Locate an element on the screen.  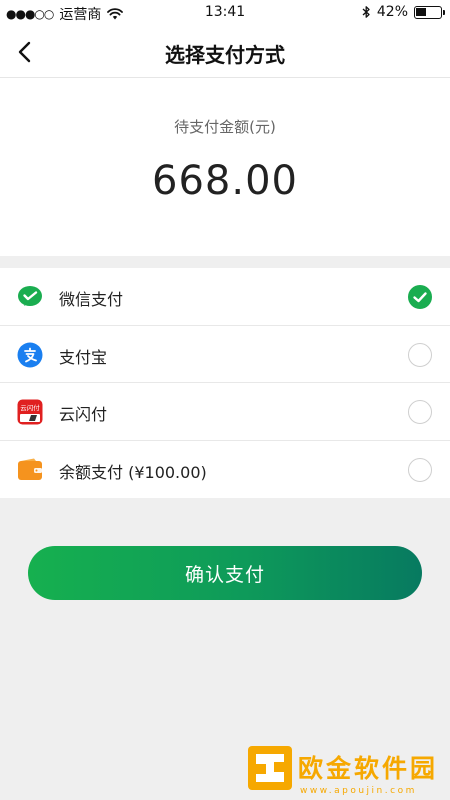
alipay-icon is located at coordinates (30, 355).